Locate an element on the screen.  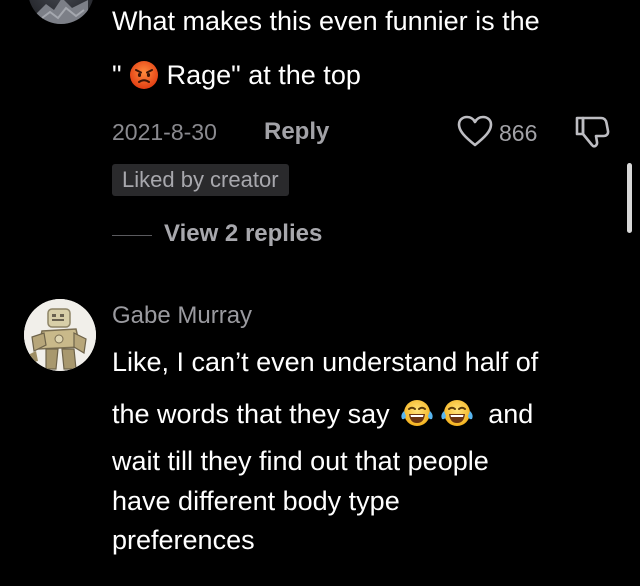
comment-text-line-2: the words that they say and is located at coordinates (322, 417).